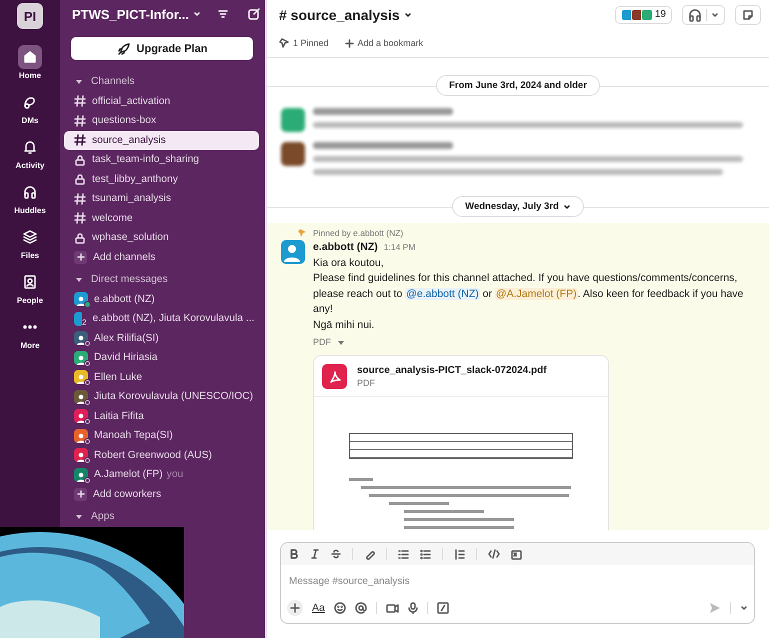 The width and height of the screenshot is (769, 638). Describe the element at coordinates (130, 238) in the screenshot. I see `channel-name: wphase_solution` at that location.